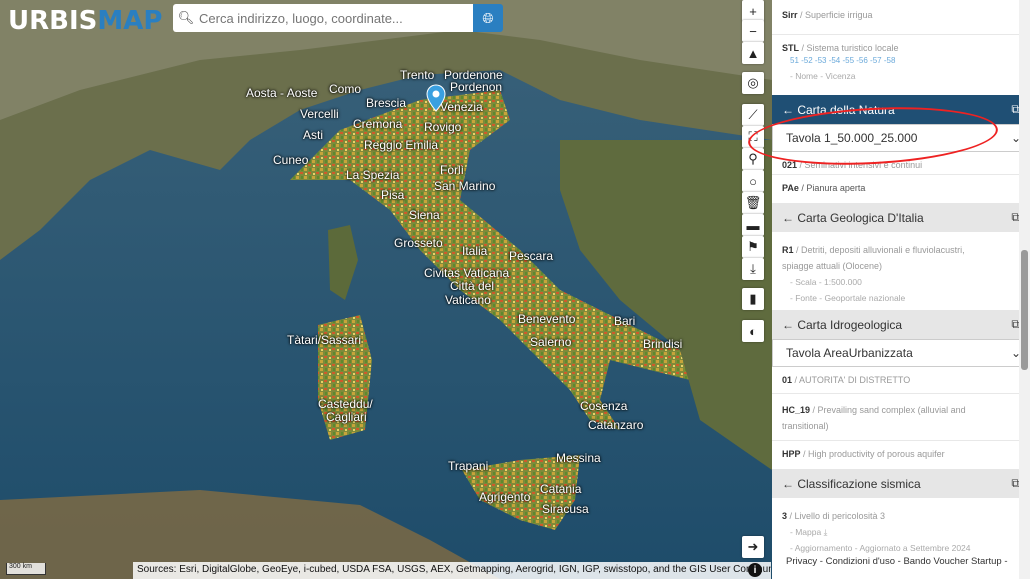  I want to click on city-label: Città del, so click(472, 286).